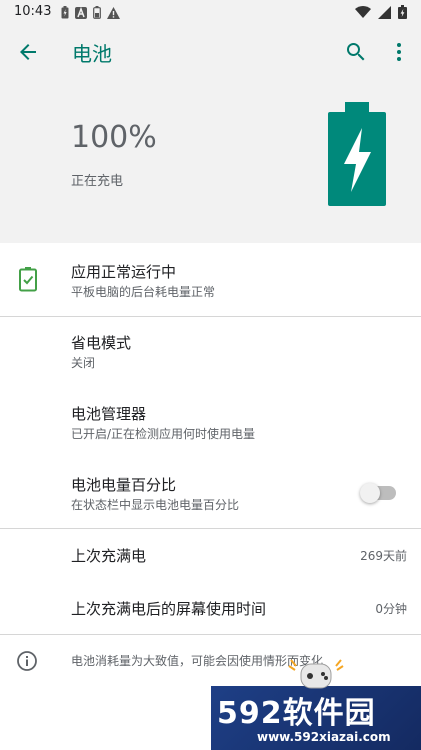  Describe the element at coordinates (83, 363) in the screenshot. I see `battery-saver-subtitle: 关闭` at that location.